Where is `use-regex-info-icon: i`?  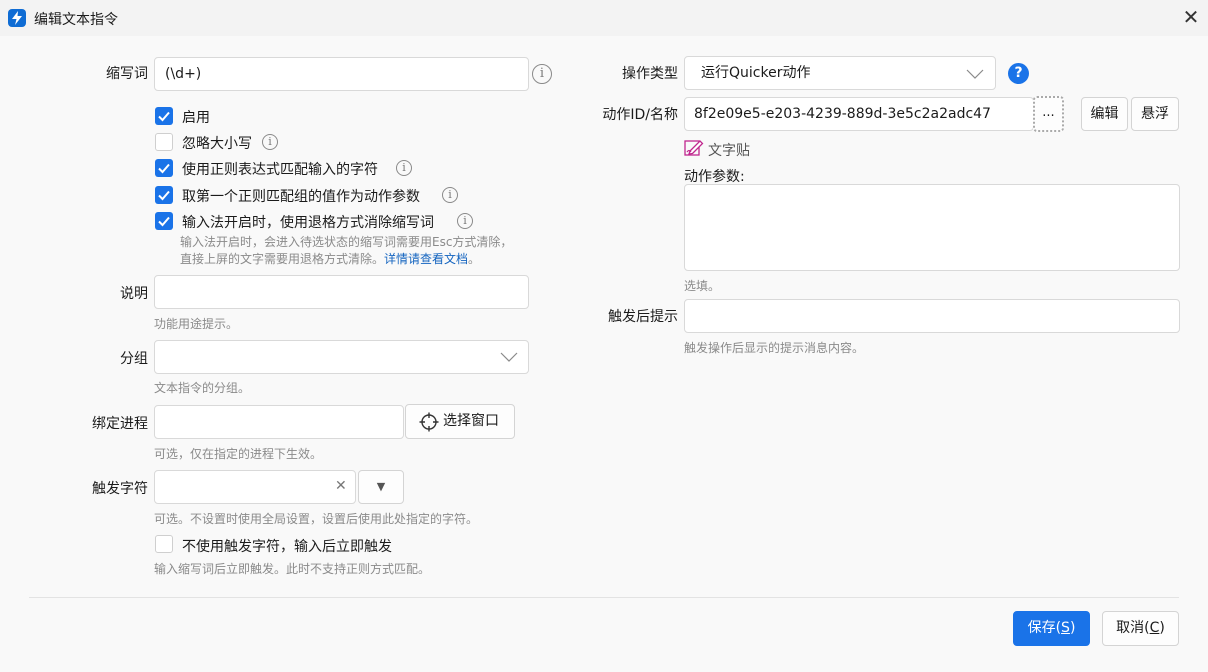 use-regex-info-icon: i is located at coordinates (404, 168).